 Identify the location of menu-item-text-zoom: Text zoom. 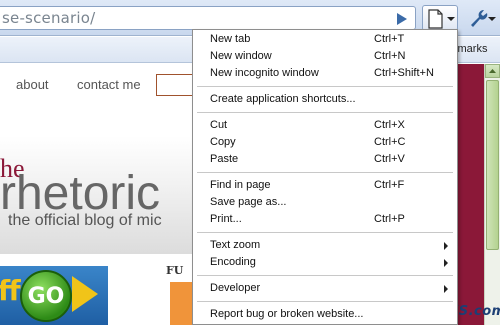
(325, 245).